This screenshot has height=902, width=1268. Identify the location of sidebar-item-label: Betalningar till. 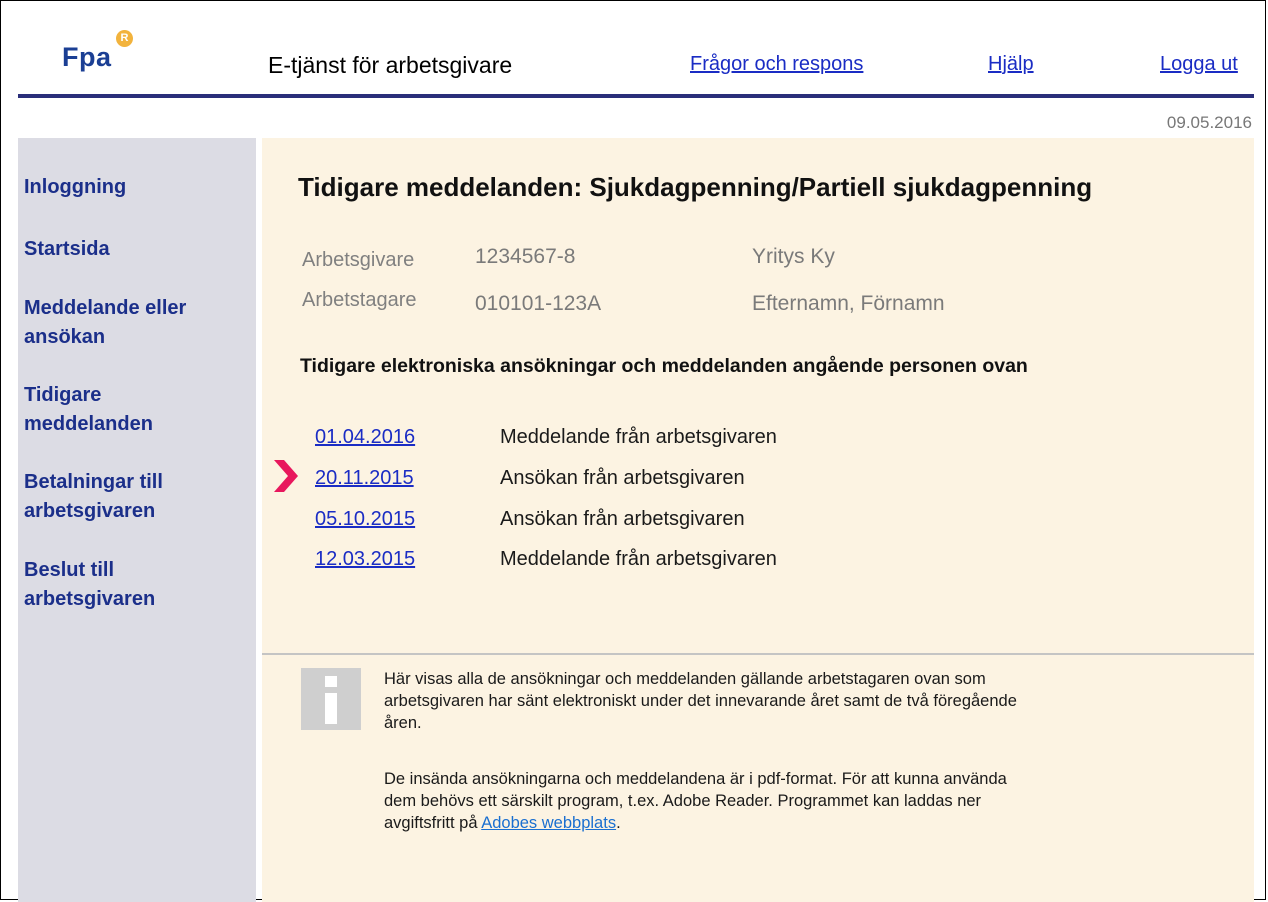
(93, 482).